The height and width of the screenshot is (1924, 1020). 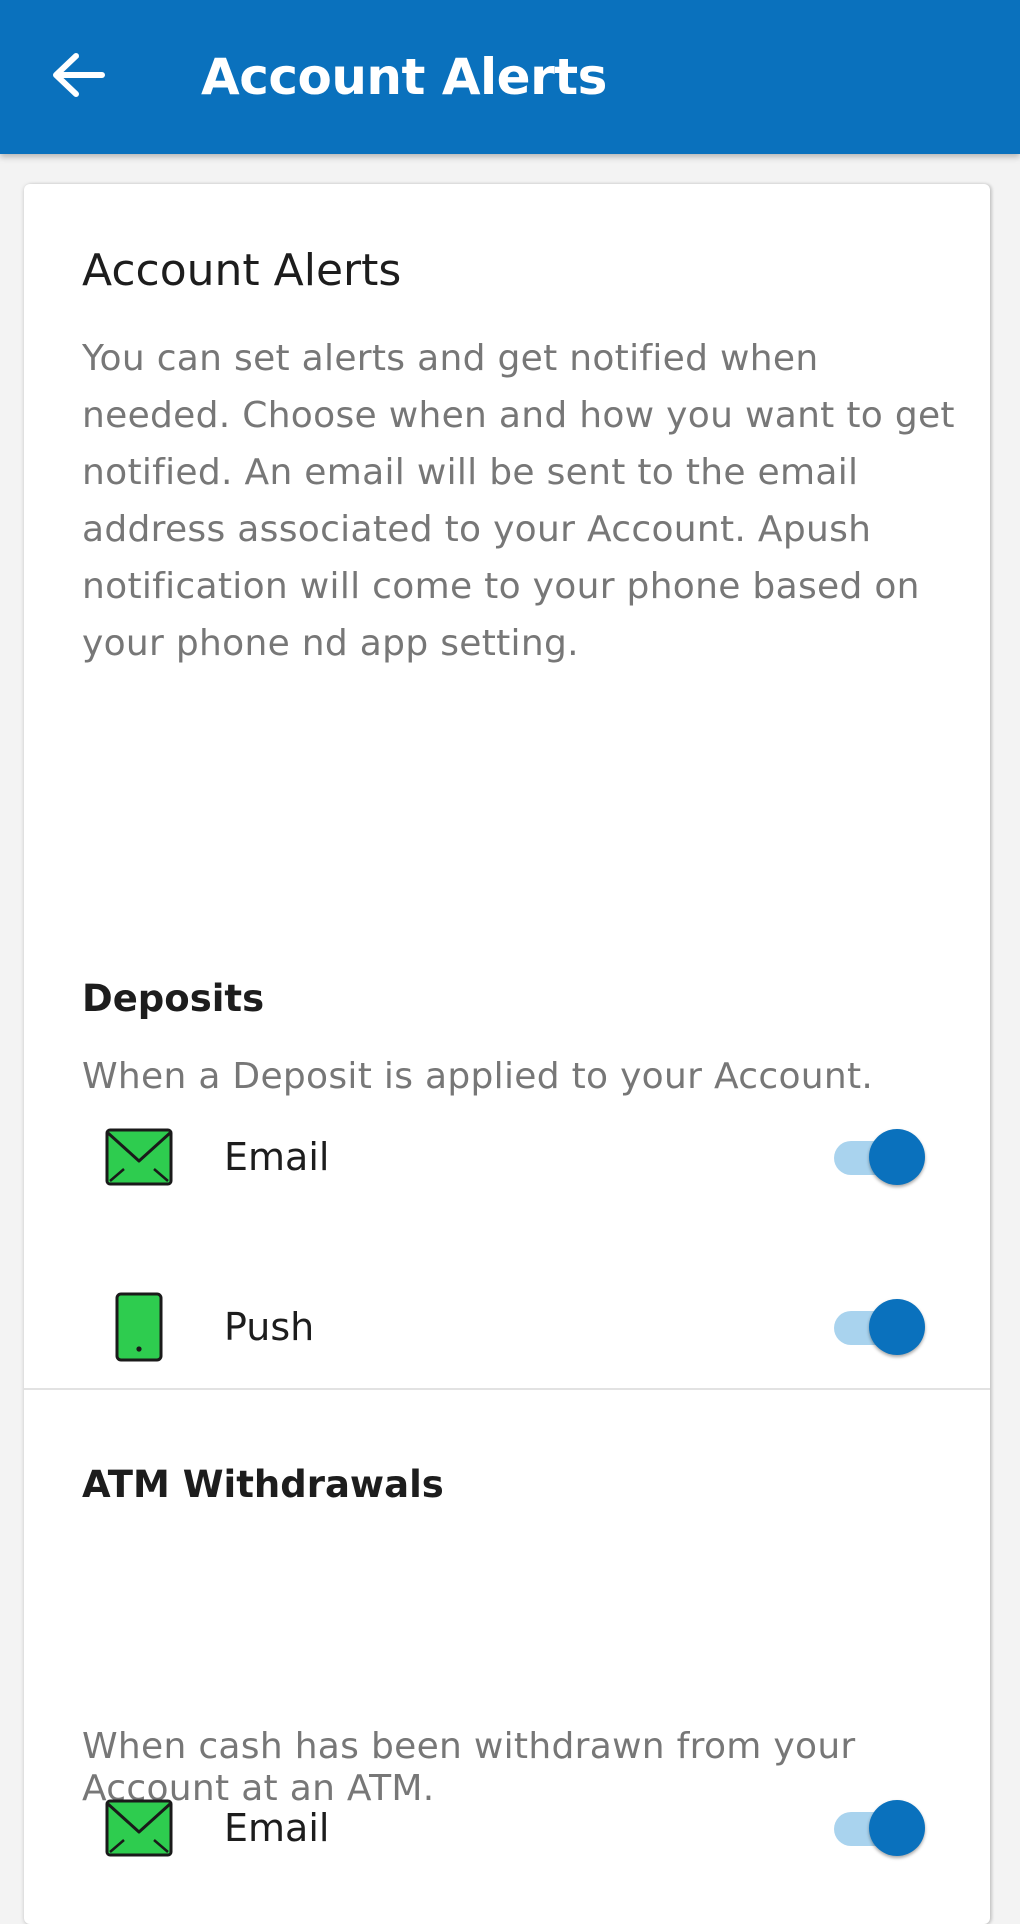 What do you see at coordinates (242, 270) in the screenshot?
I see `card-title: Account Alerts` at bounding box center [242, 270].